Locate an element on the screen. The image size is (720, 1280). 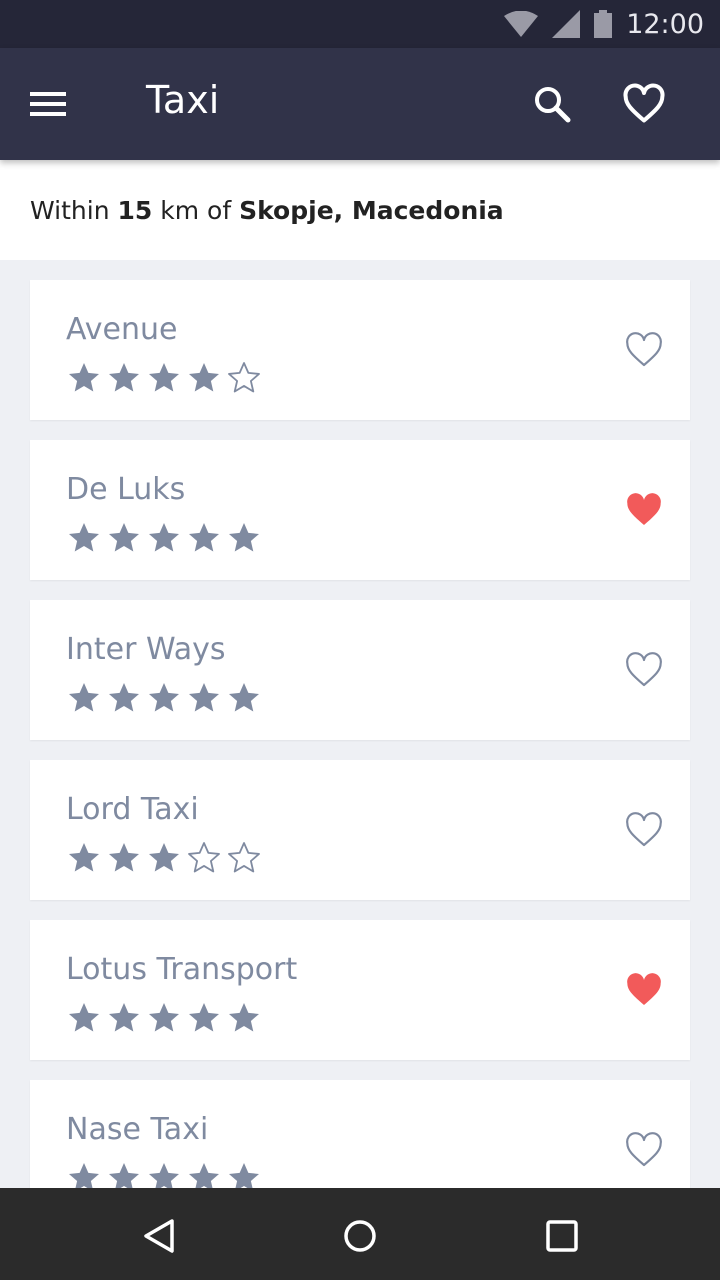
wifi-icon is located at coordinates (521, 24).